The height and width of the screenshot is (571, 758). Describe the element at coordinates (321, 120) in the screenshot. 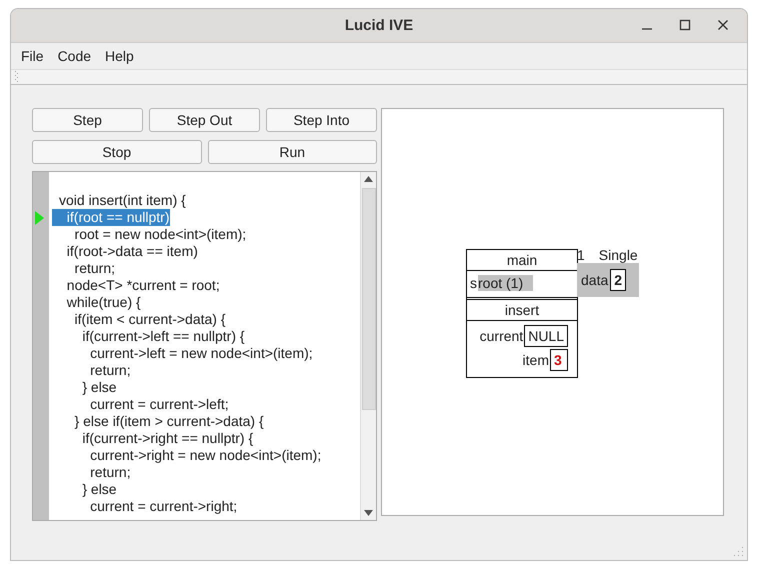

I see `toolbar-button: Step Into` at that location.